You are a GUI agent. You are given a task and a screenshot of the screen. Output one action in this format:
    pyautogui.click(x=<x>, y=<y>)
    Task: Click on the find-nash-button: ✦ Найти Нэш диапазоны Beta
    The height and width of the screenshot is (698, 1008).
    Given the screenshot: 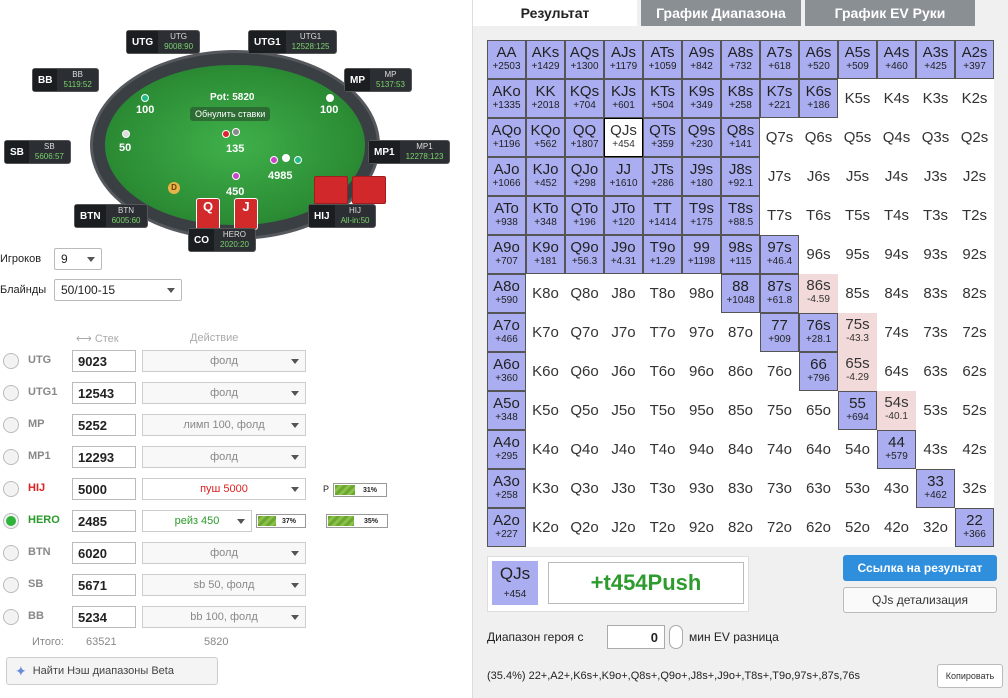 What is the action you would take?
    pyautogui.click(x=112, y=671)
    